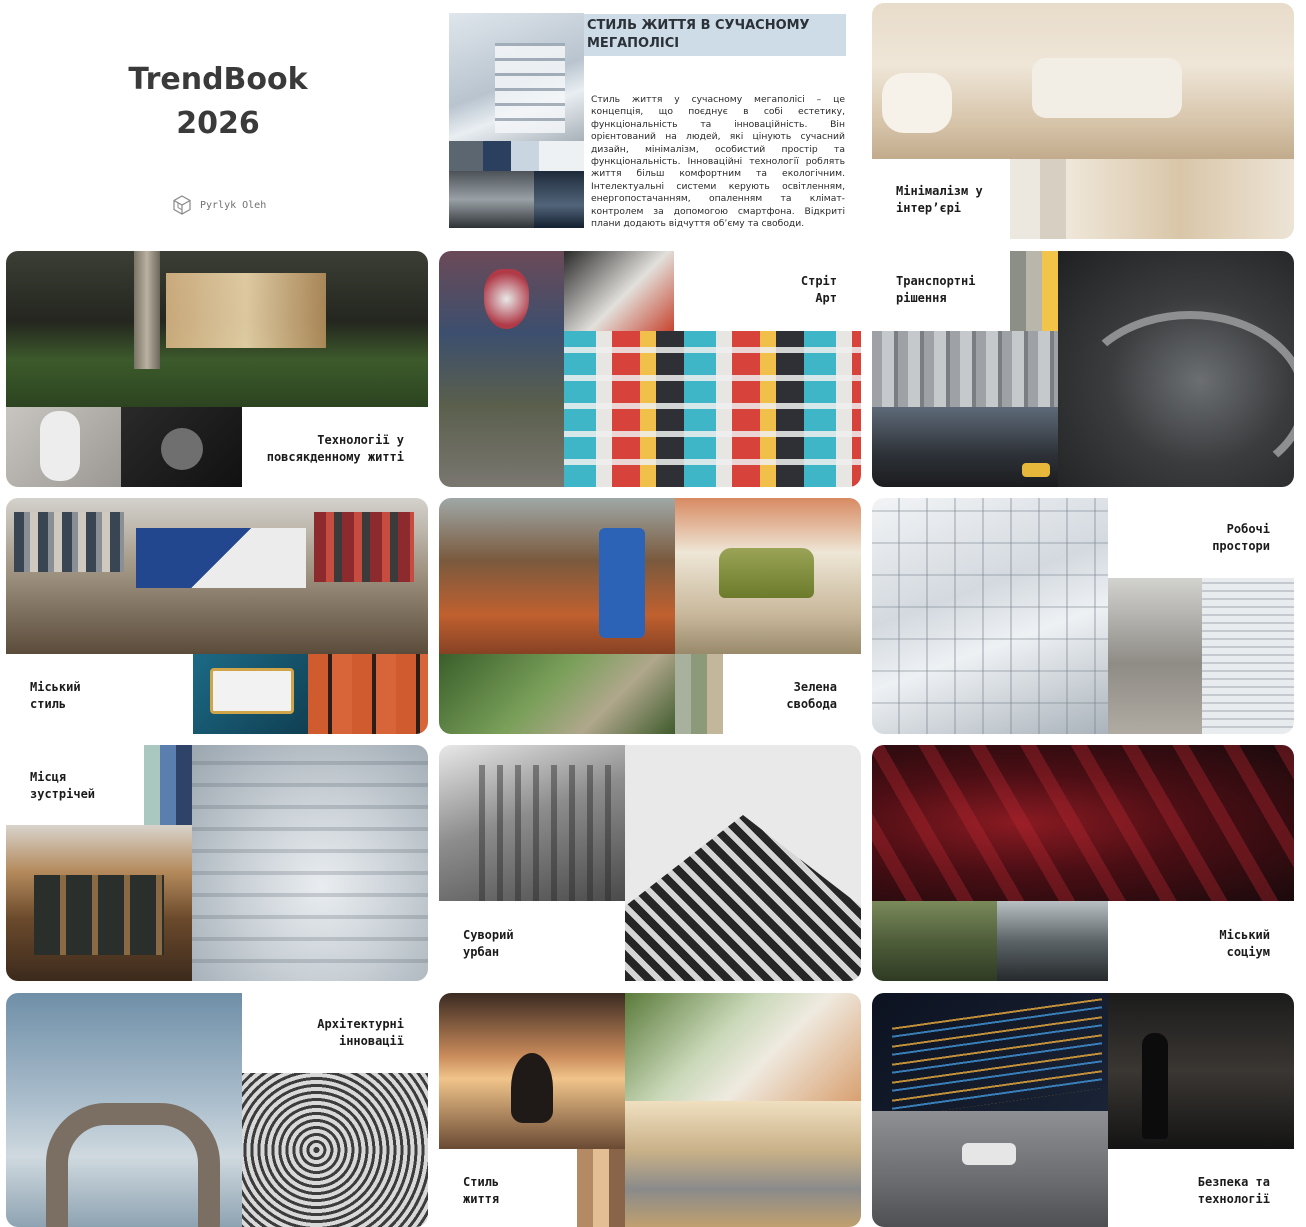  Describe the element at coordinates (1180, 199) in the screenshot. I see `shelf-decor-photo` at that location.